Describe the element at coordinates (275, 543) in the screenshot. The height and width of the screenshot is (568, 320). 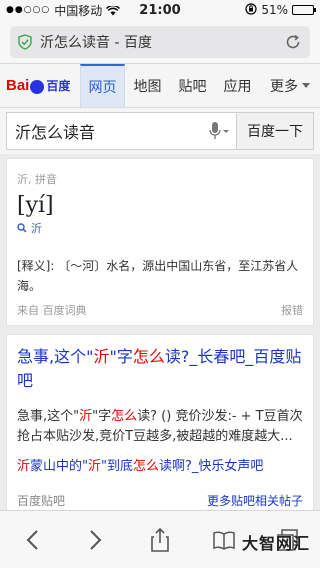
I see `watermark-text: 大智网汇` at that location.